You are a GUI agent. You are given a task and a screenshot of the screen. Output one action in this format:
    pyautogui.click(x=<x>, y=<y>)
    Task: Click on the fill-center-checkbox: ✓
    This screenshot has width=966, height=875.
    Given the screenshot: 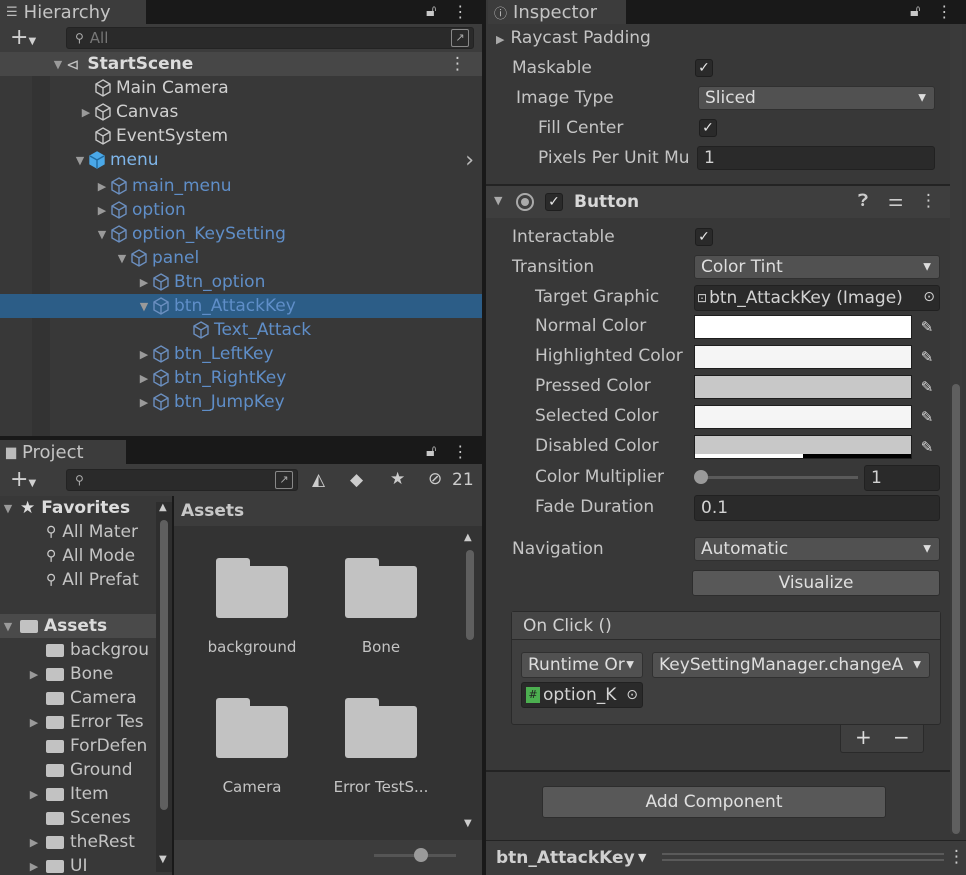 What is the action you would take?
    pyautogui.click(x=708, y=128)
    